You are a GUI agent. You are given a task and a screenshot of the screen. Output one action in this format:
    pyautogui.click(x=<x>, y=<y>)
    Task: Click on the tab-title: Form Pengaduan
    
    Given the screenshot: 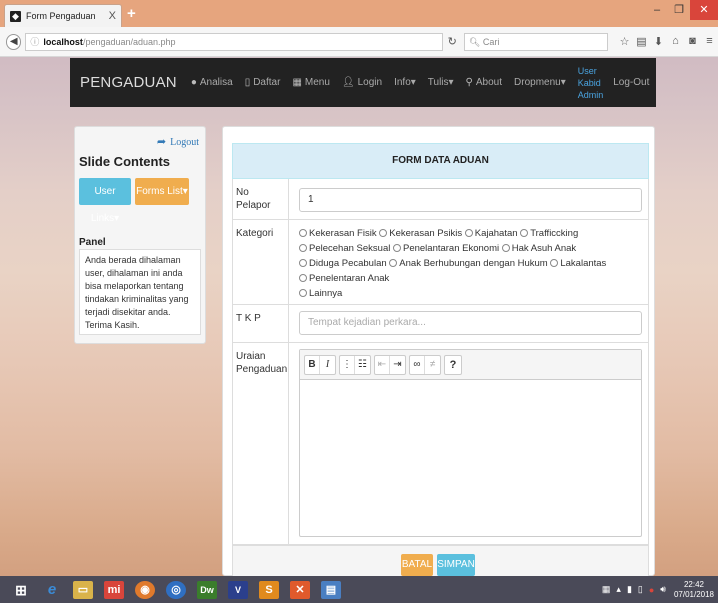 What is the action you would take?
    pyautogui.click(x=61, y=16)
    